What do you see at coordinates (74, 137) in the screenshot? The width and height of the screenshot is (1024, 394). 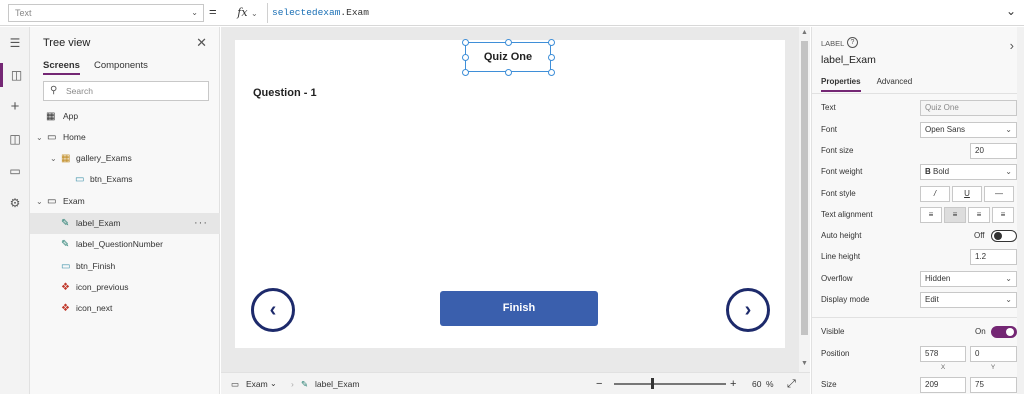 I see `tree-item-label: Home` at bounding box center [74, 137].